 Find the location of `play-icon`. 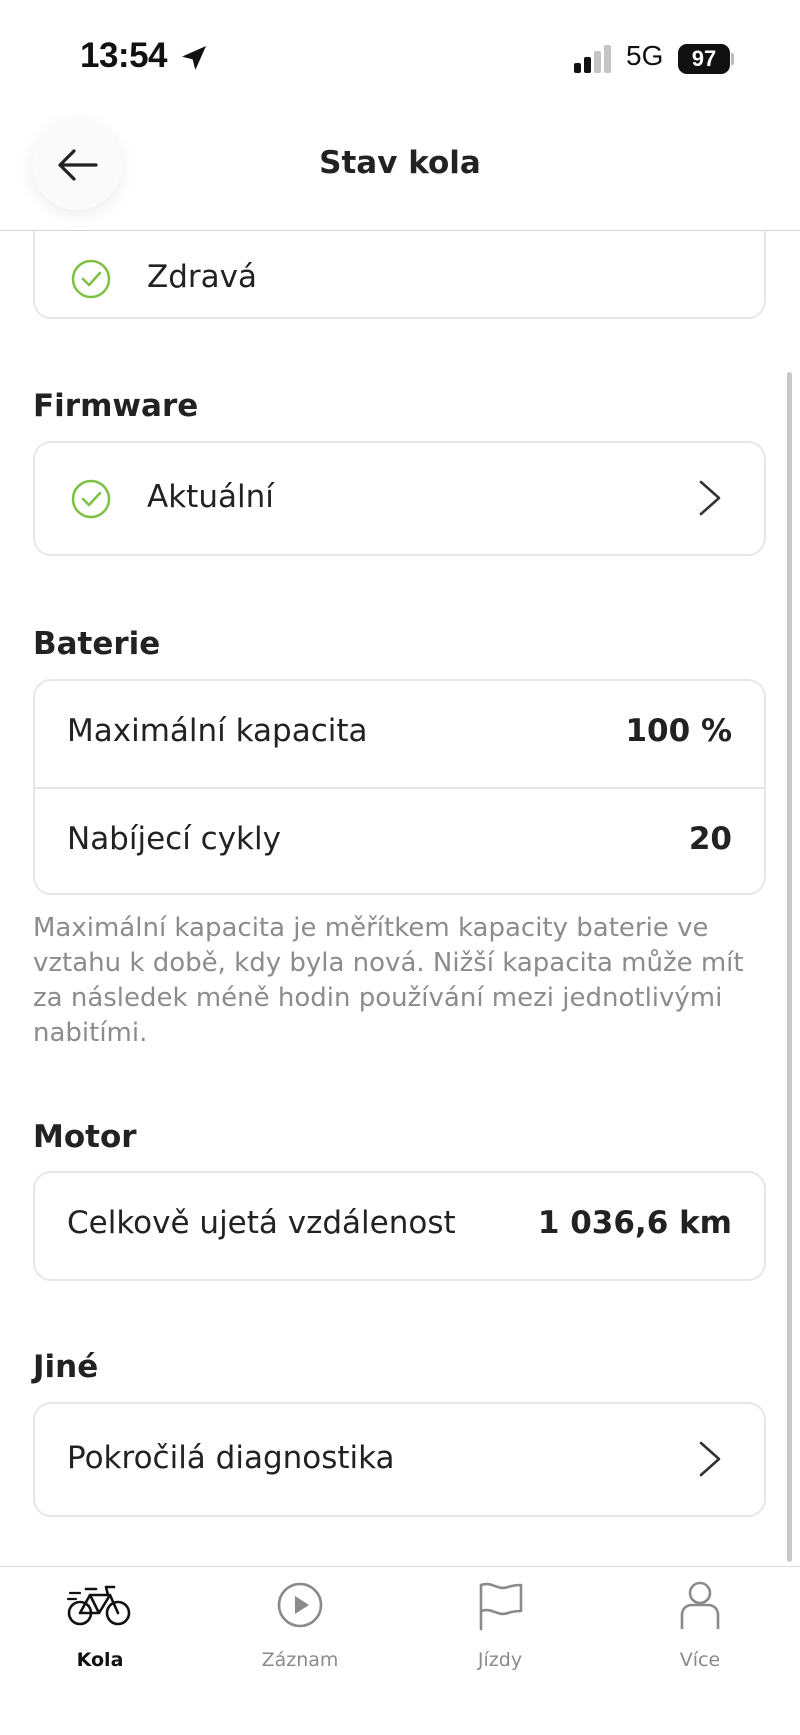

play-icon is located at coordinates (300, 1605).